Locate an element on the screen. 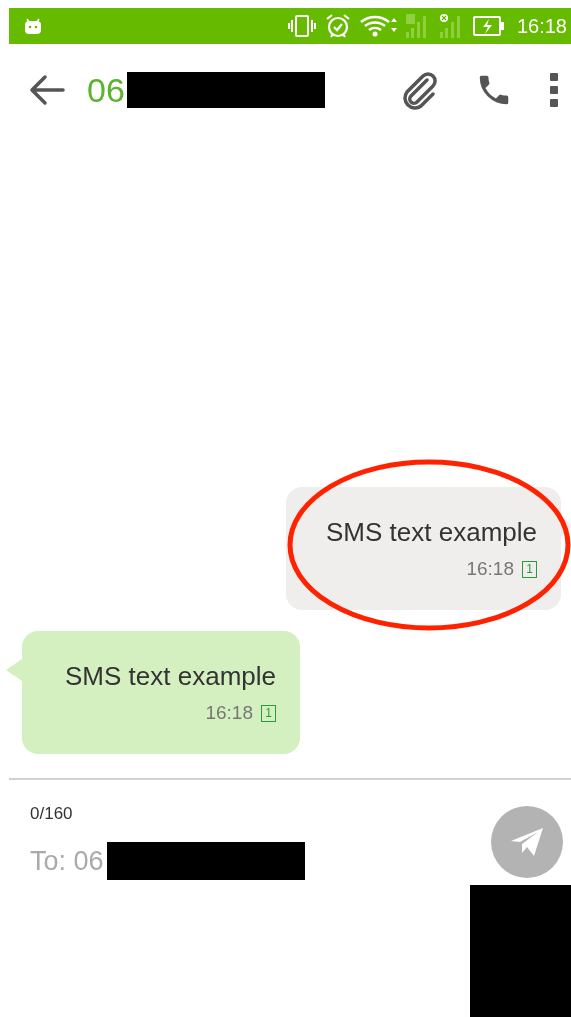 The image size is (571, 1017). android-icon is located at coordinates (33, 26).